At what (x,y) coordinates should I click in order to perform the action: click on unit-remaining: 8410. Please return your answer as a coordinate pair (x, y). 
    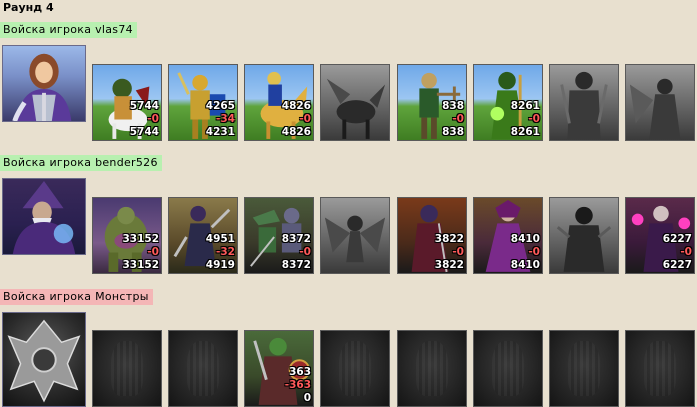
    Looking at the image, I should click on (525, 265).